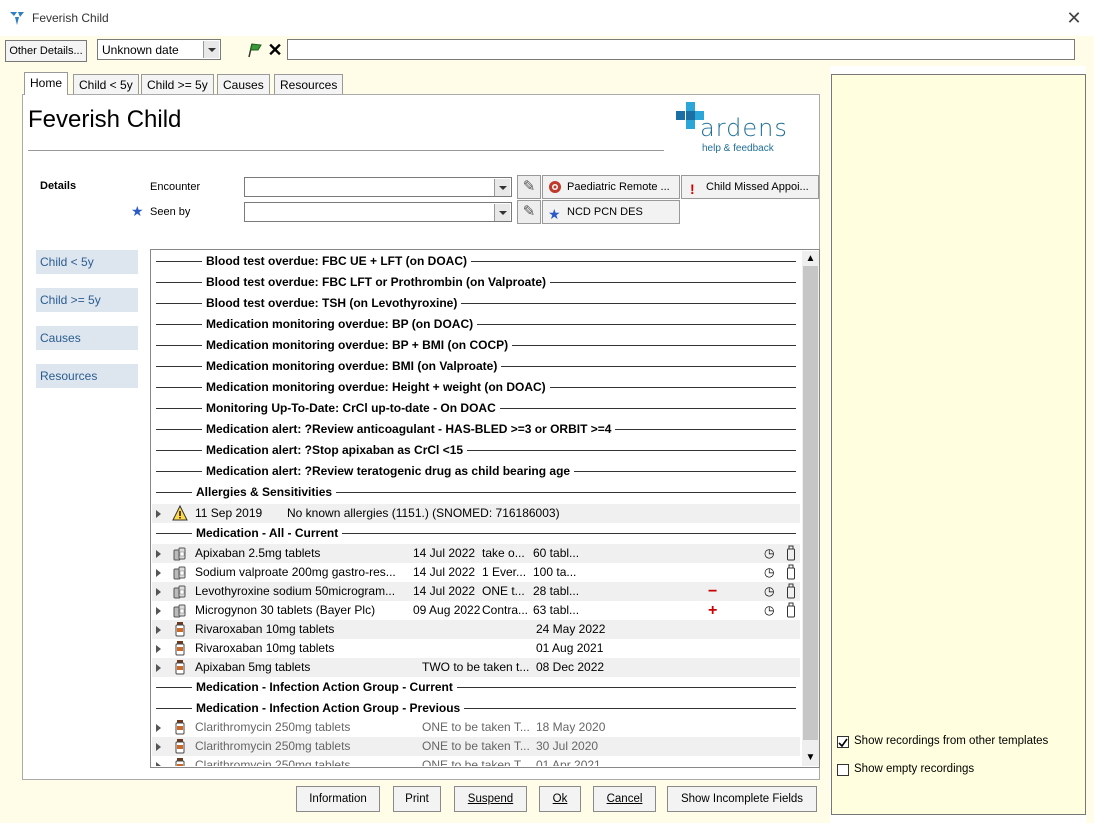 Image resolution: width=1094 pixels, height=823 pixels. I want to click on edit-seen-by-pencil-icon: ✎, so click(529, 212).